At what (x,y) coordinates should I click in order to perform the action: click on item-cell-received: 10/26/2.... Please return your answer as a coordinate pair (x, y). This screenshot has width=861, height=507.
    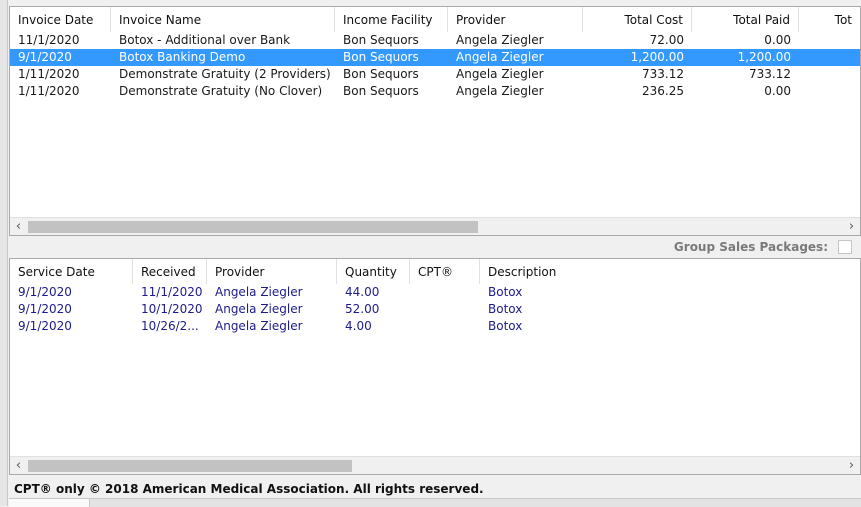
    Looking at the image, I should click on (170, 326).